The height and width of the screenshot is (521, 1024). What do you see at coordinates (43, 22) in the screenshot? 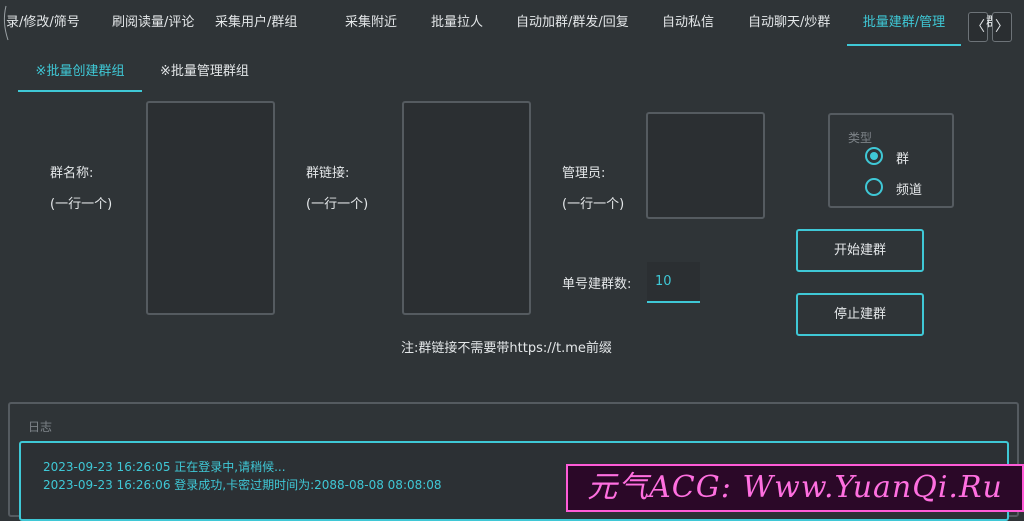
I see `tab-login-modify-filter: 录/修改/筛号` at bounding box center [43, 22].